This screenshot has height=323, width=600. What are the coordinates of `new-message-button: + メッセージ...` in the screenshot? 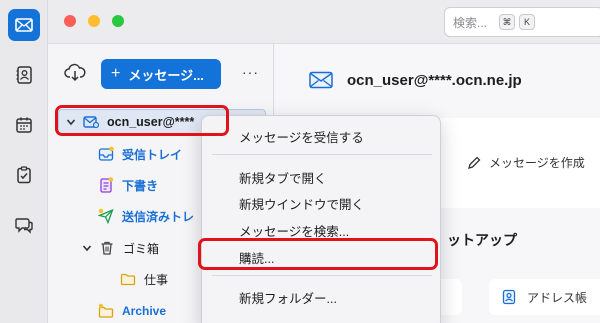 It's located at (161, 74).